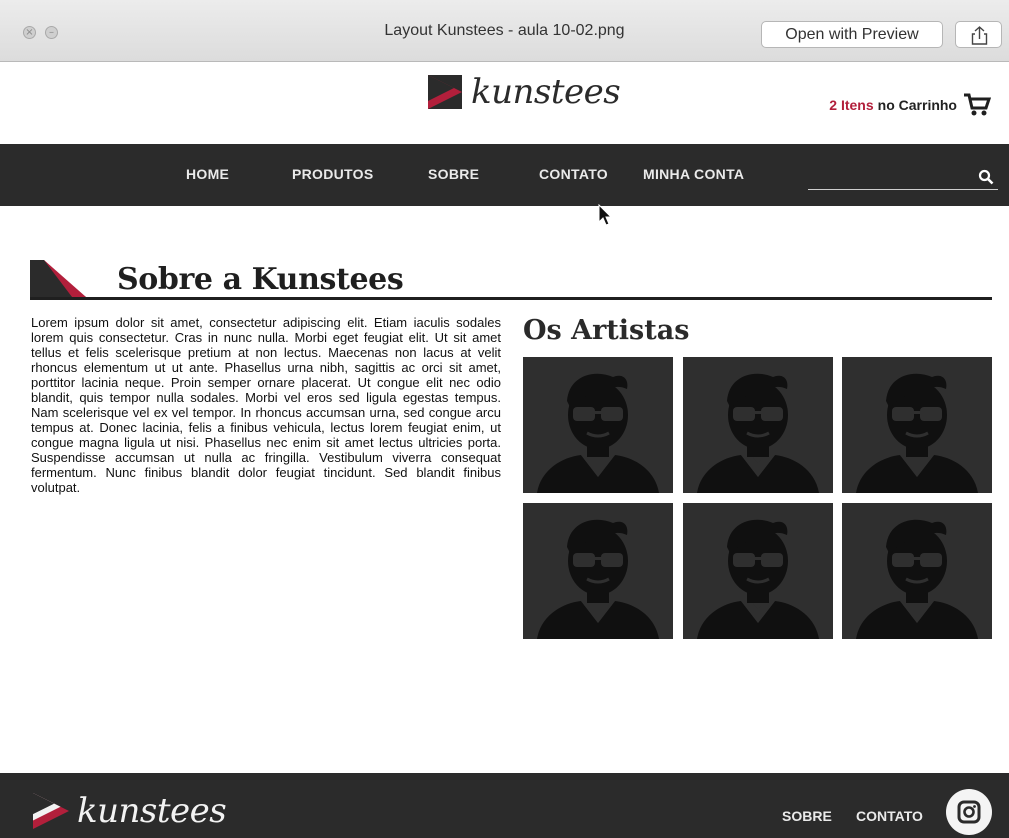  Describe the element at coordinates (333, 174) in the screenshot. I see `nav-item-produtos: PRODUTOS` at that location.